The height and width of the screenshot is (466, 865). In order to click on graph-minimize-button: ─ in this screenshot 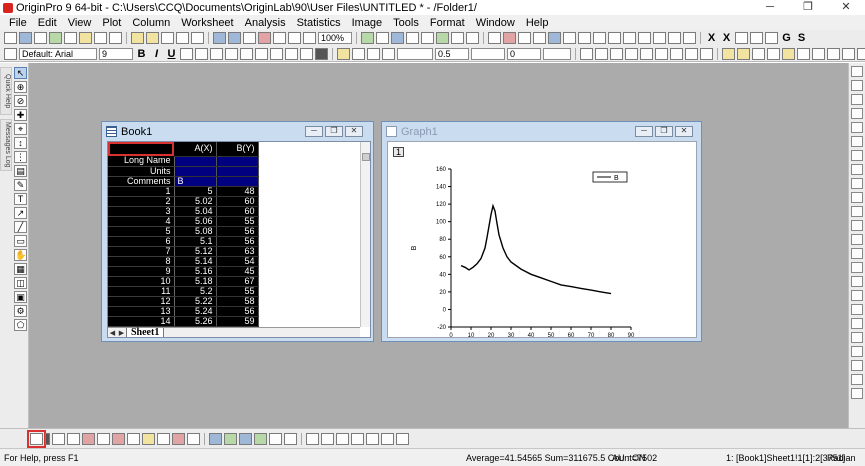, I will do `click(644, 131)`.